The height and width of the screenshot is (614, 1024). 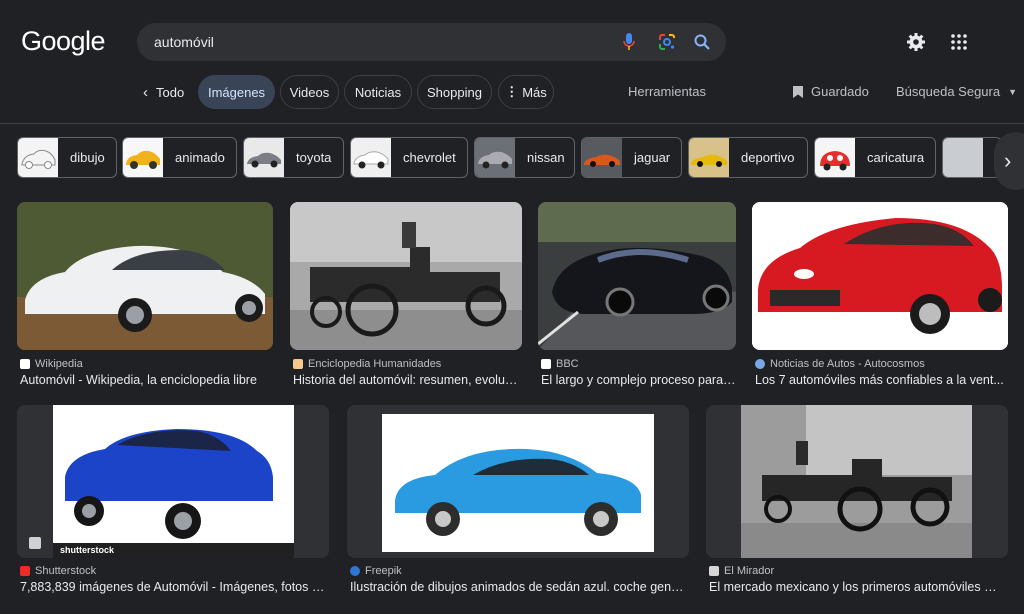 I want to click on chip-partial, so click(x=972, y=157).